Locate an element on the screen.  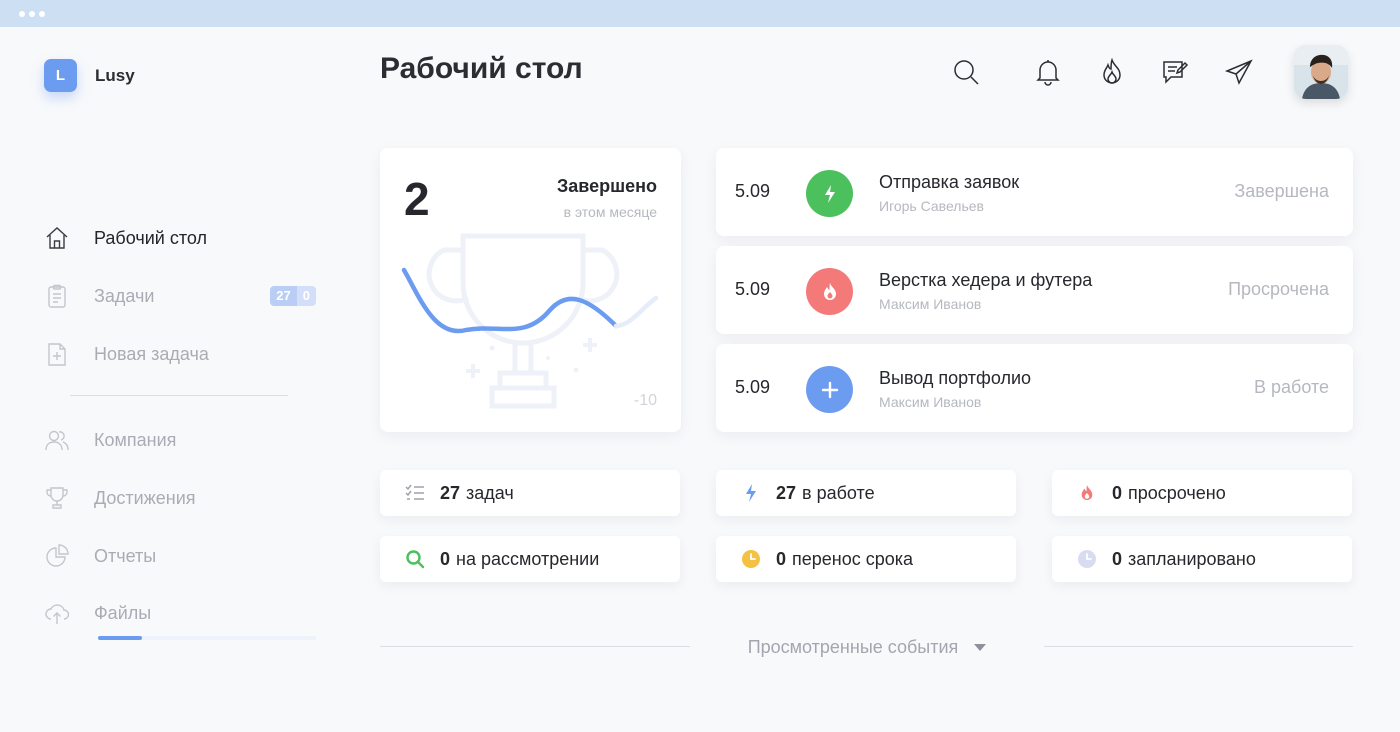
task-name: Вывод портфолио is located at coordinates (955, 378).